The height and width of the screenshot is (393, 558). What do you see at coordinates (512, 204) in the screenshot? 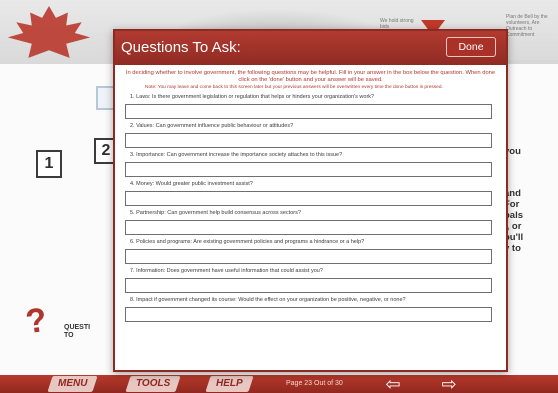
I see `partial-word: For` at bounding box center [512, 204].